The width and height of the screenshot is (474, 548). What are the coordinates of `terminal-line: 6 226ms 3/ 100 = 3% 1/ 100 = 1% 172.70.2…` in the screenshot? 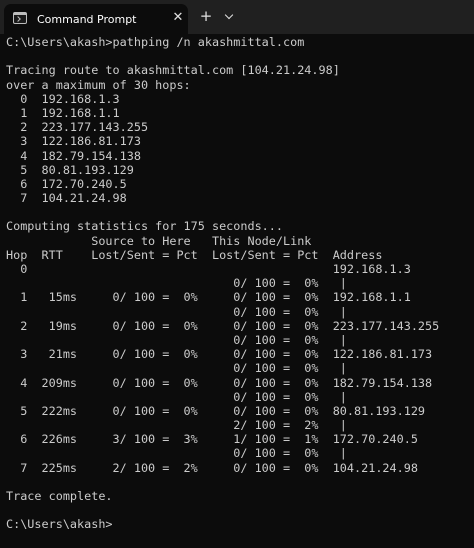 It's located at (212, 439).